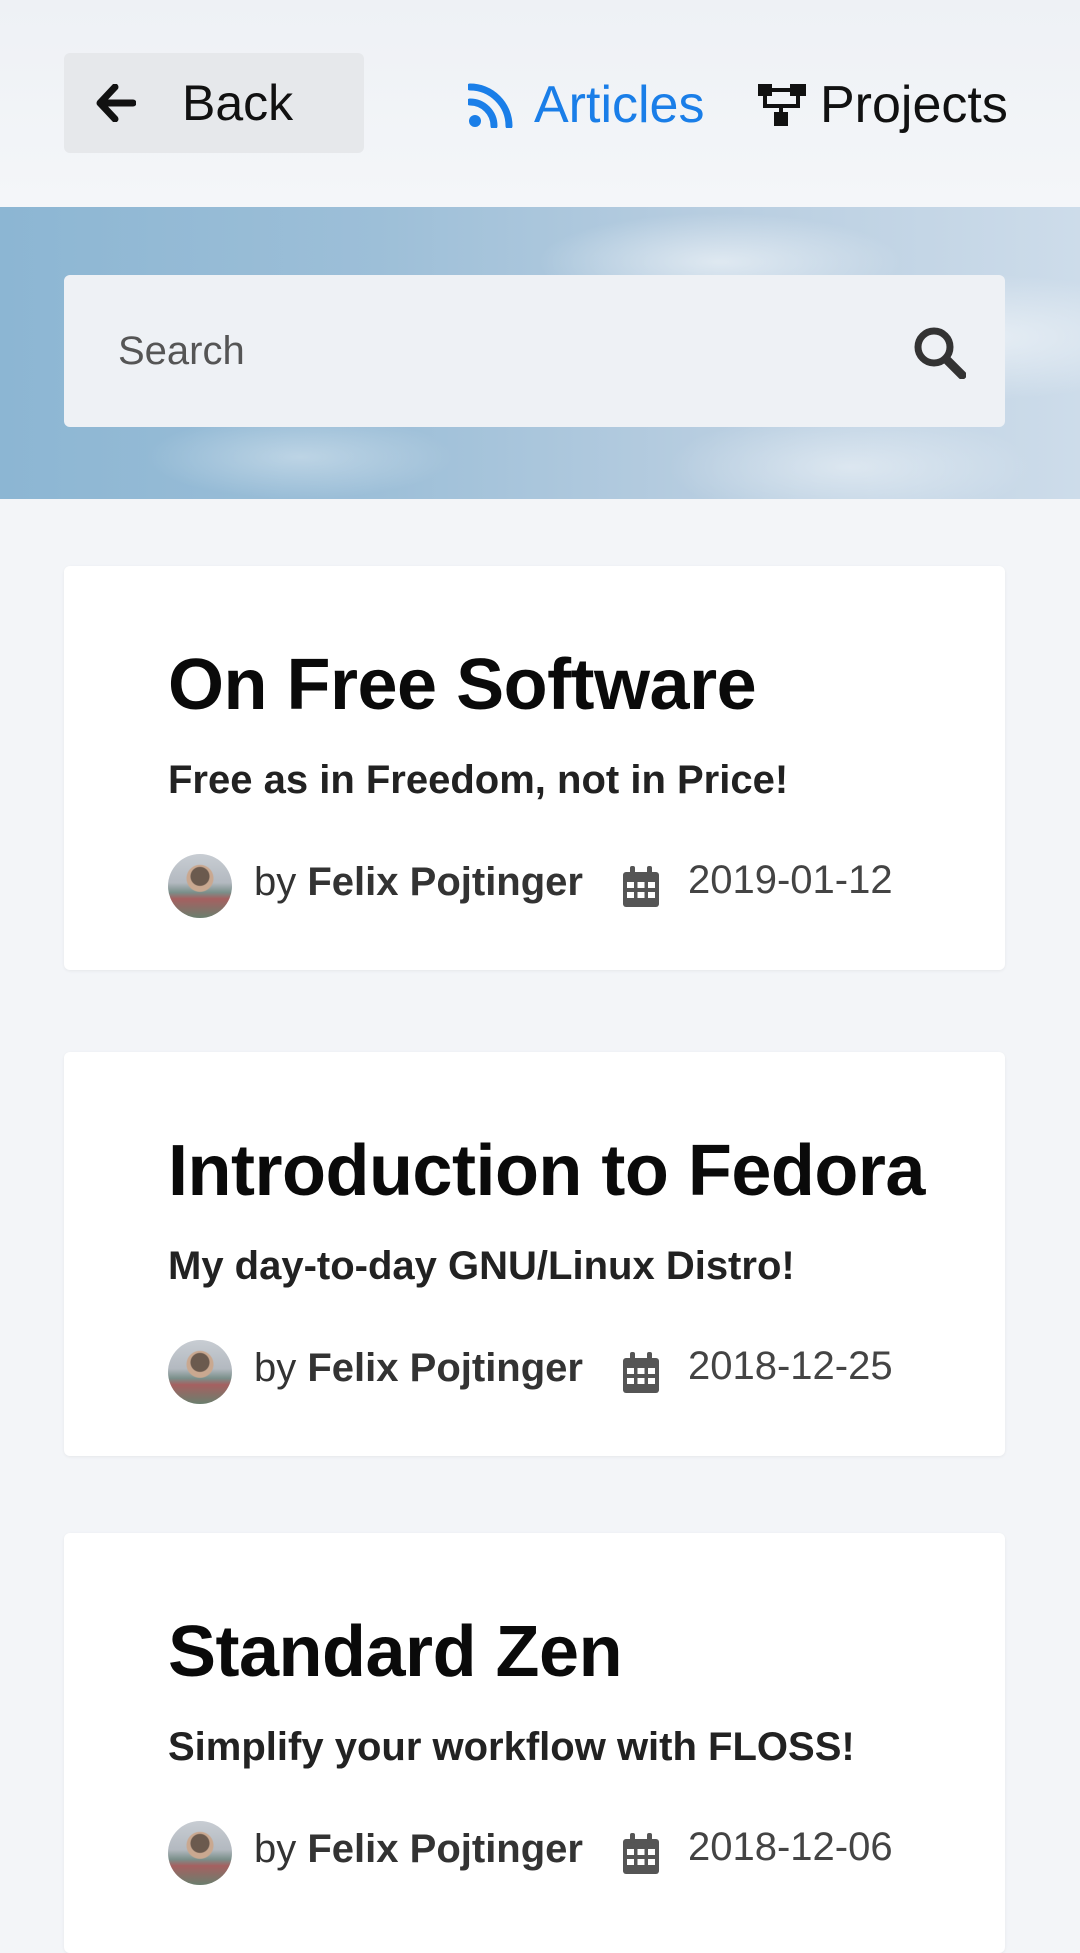  Describe the element at coordinates (939, 352) in the screenshot. I see `search-icon` at that location.